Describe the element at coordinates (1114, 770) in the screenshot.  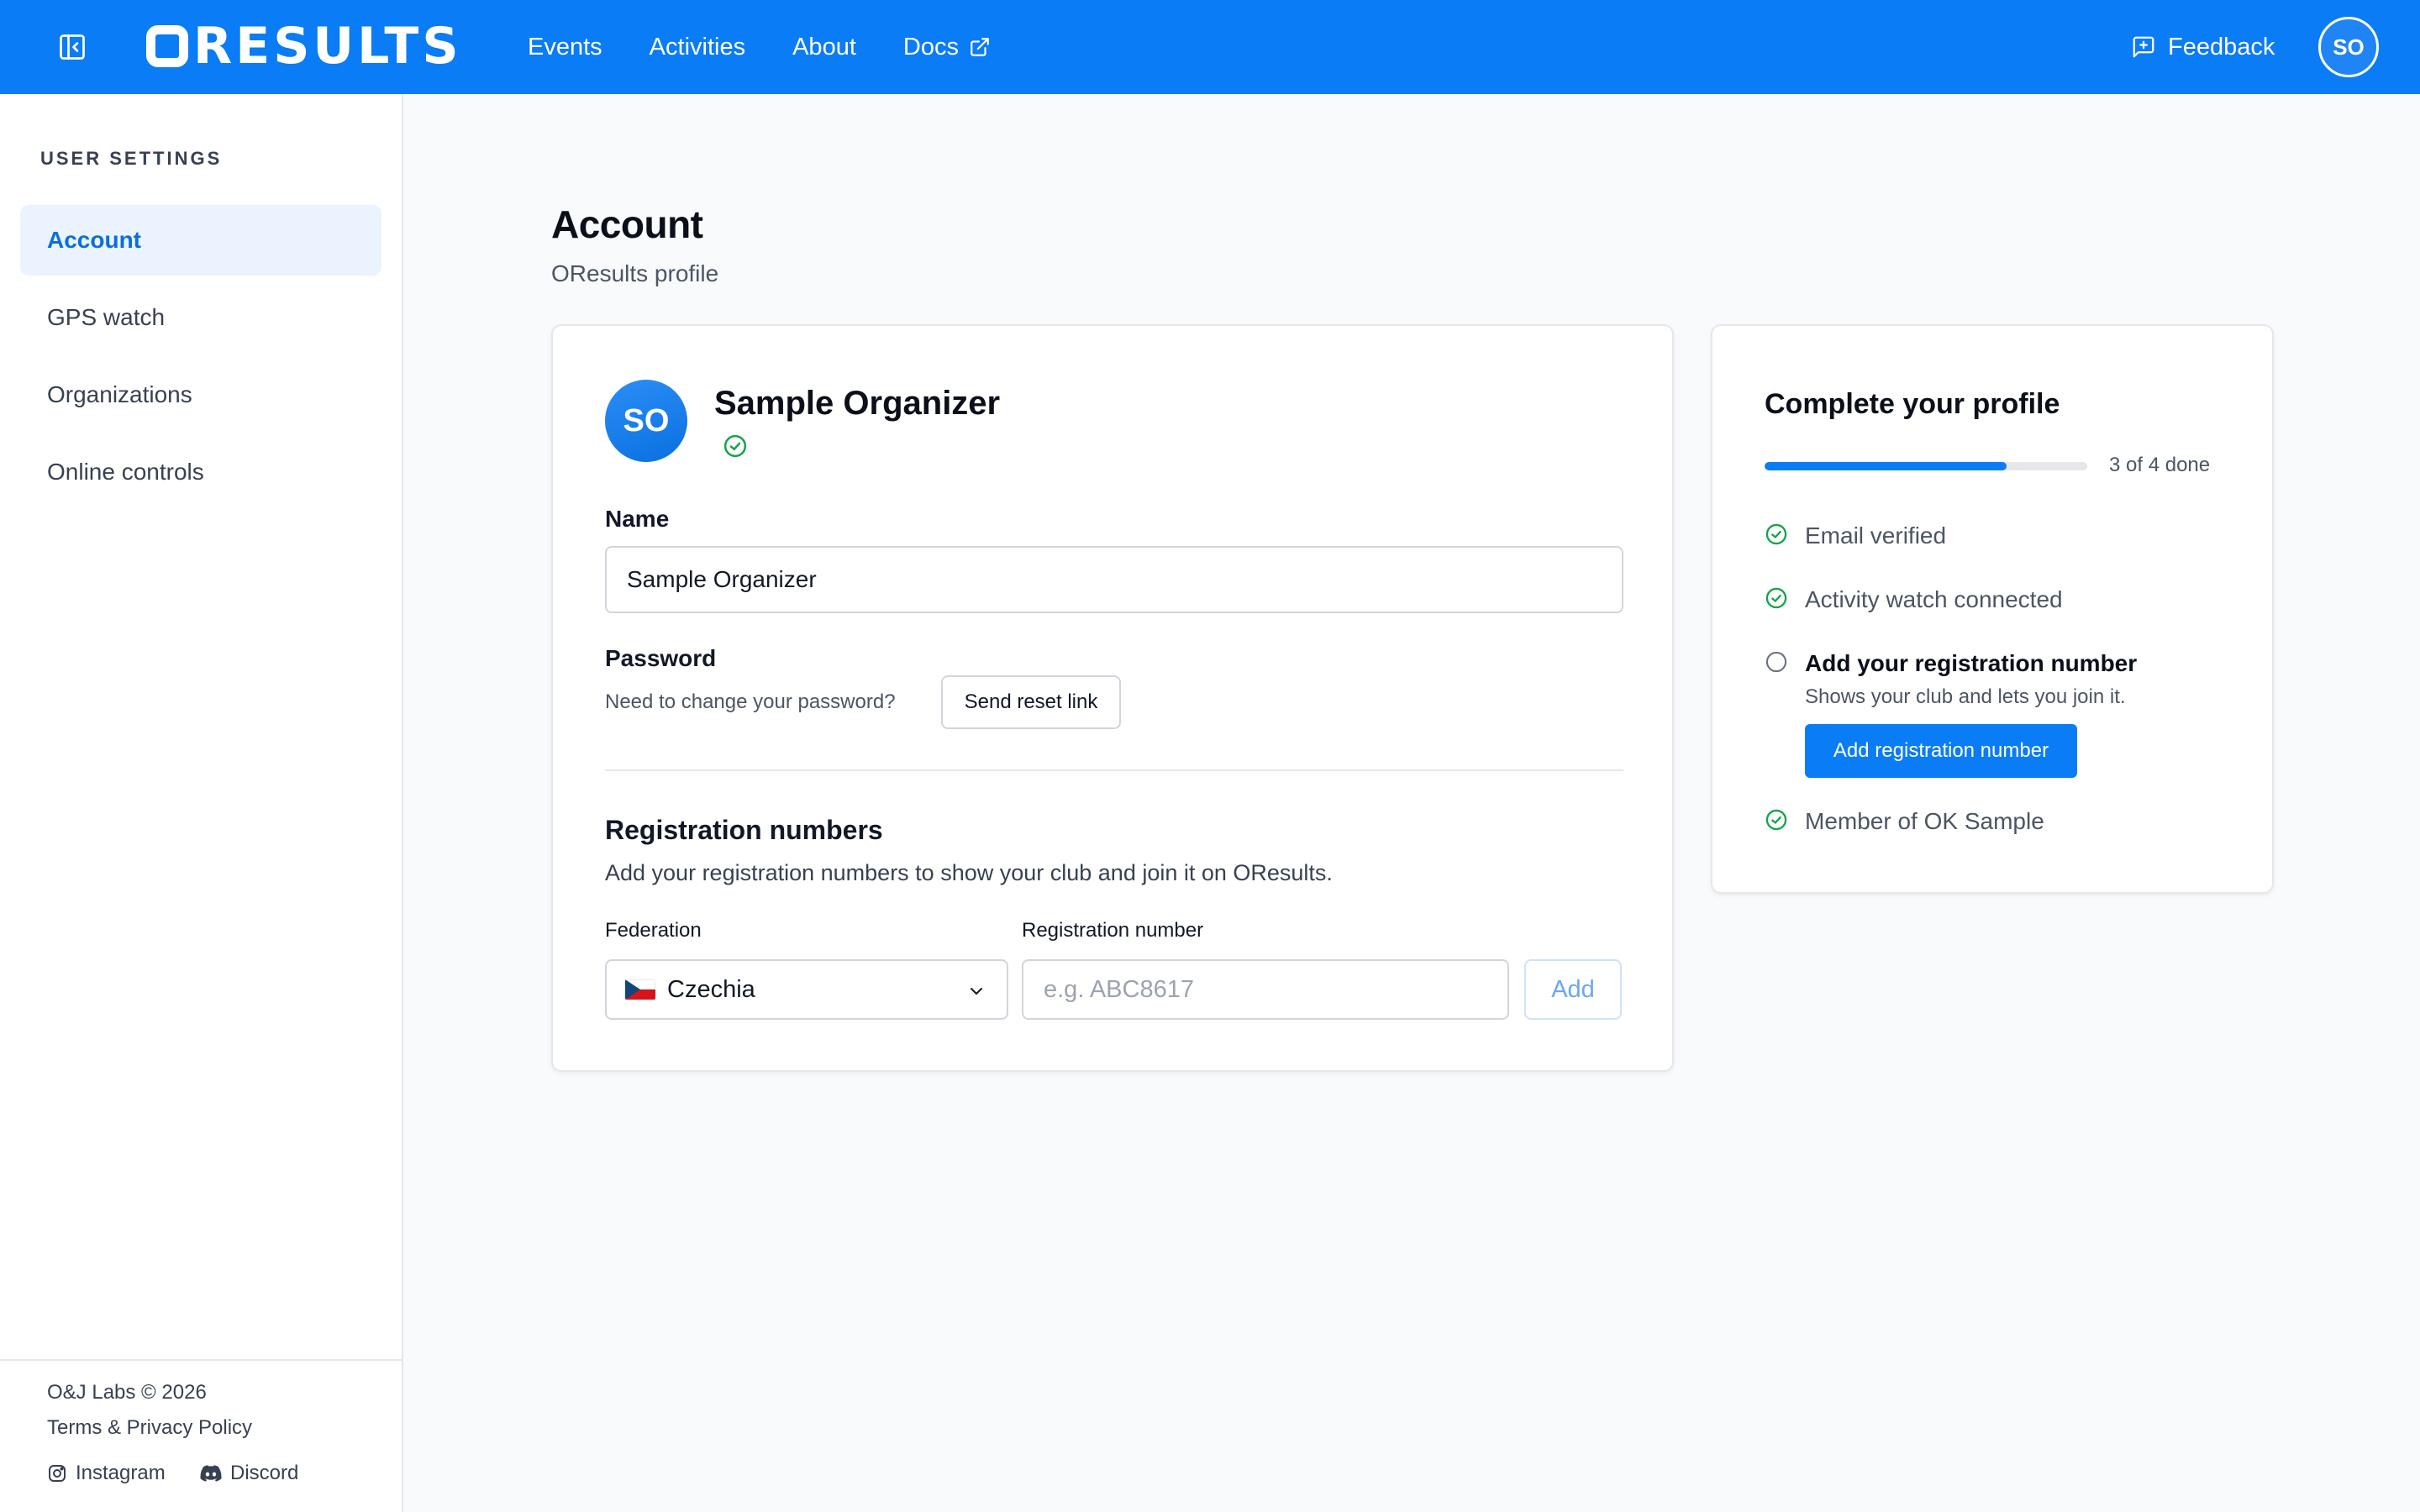
I see `section-divider` at that location.